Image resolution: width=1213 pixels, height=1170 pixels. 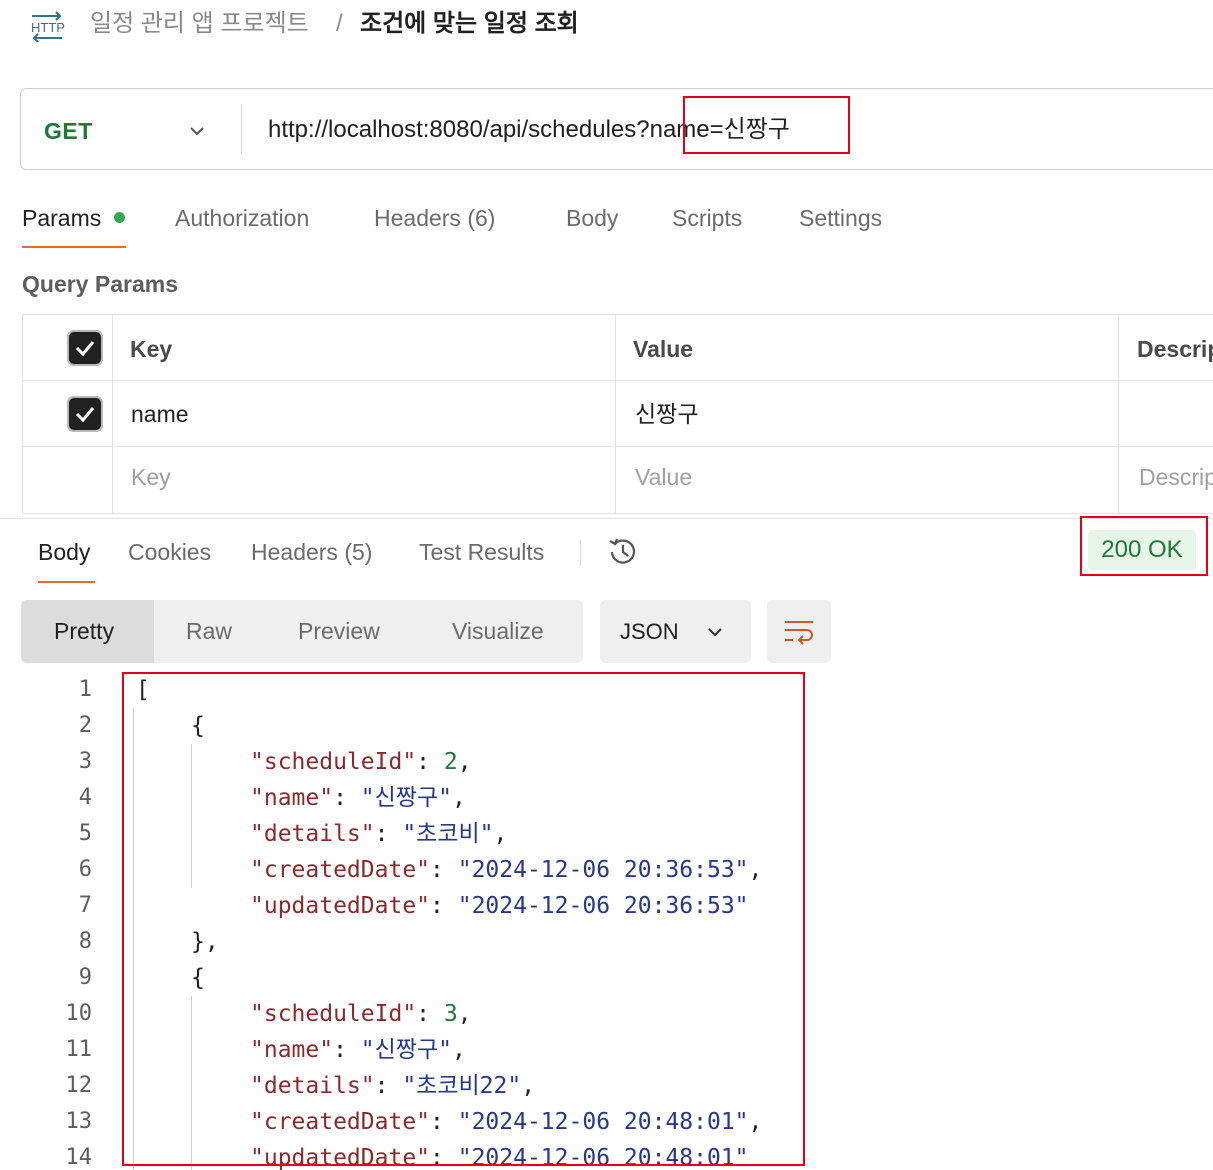 What do you see at coordinates (85, 689) in the screenshot?
I see `line-number: 1` at bounding box center [85, 689].